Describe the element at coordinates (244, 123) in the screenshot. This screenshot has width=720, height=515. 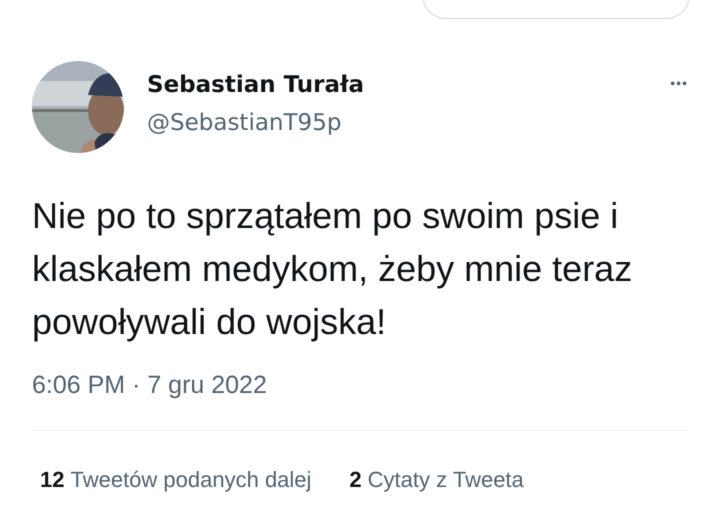
I see `author-handle: @SebastianT95p` at that location.